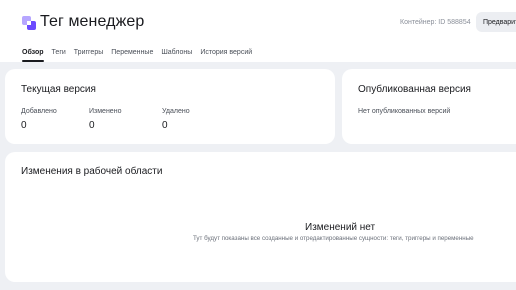  What do you see at coordinates (132, 55) in the screenshot?
I see `tab-variables: Переменные` at bounding box center [132, 55].